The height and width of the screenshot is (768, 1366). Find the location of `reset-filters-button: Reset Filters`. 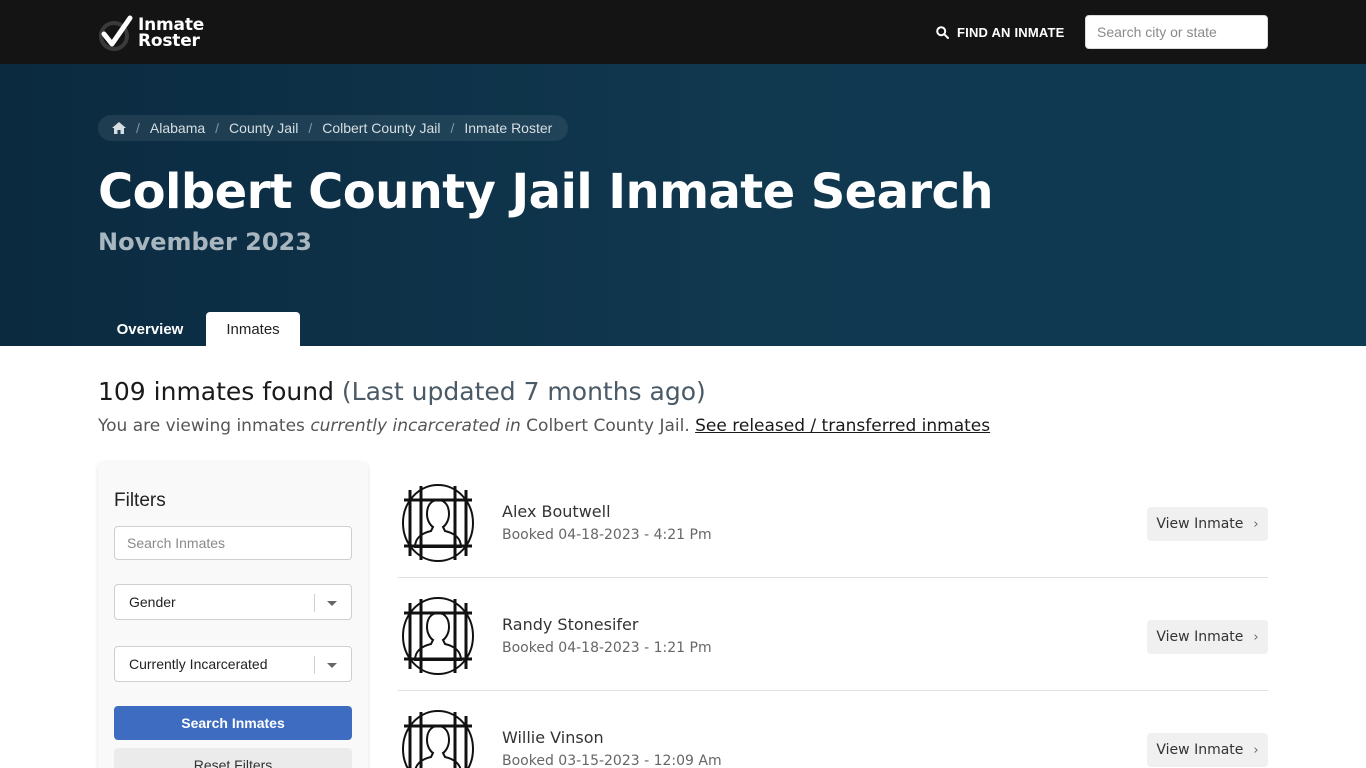

reset-filters-button: Reset Filters is located at coordinates (233, 758).